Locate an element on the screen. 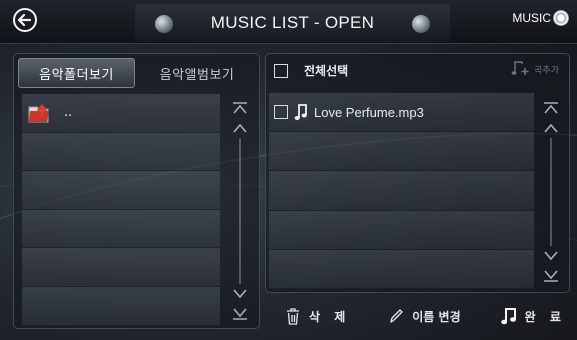 The width and height of the screenshot is (577, 340). page-title: MUSIC LIST - OPEN is located at coordinates (292, 22).